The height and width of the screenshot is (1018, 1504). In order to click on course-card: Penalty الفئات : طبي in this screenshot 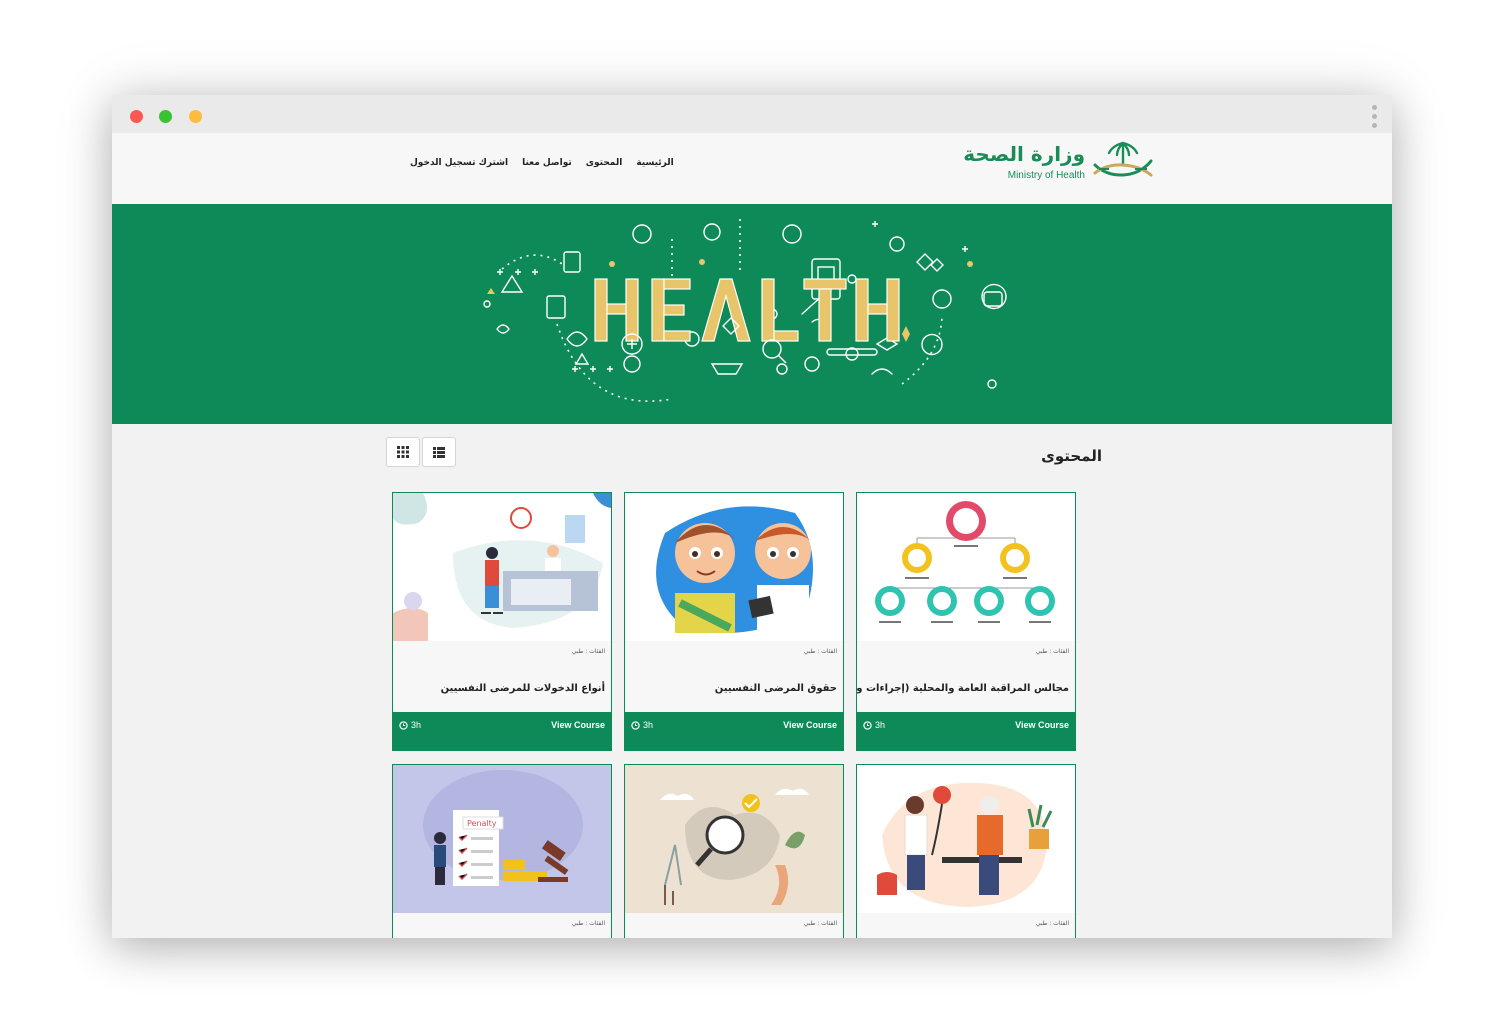, I will do `click(502, 851)`.